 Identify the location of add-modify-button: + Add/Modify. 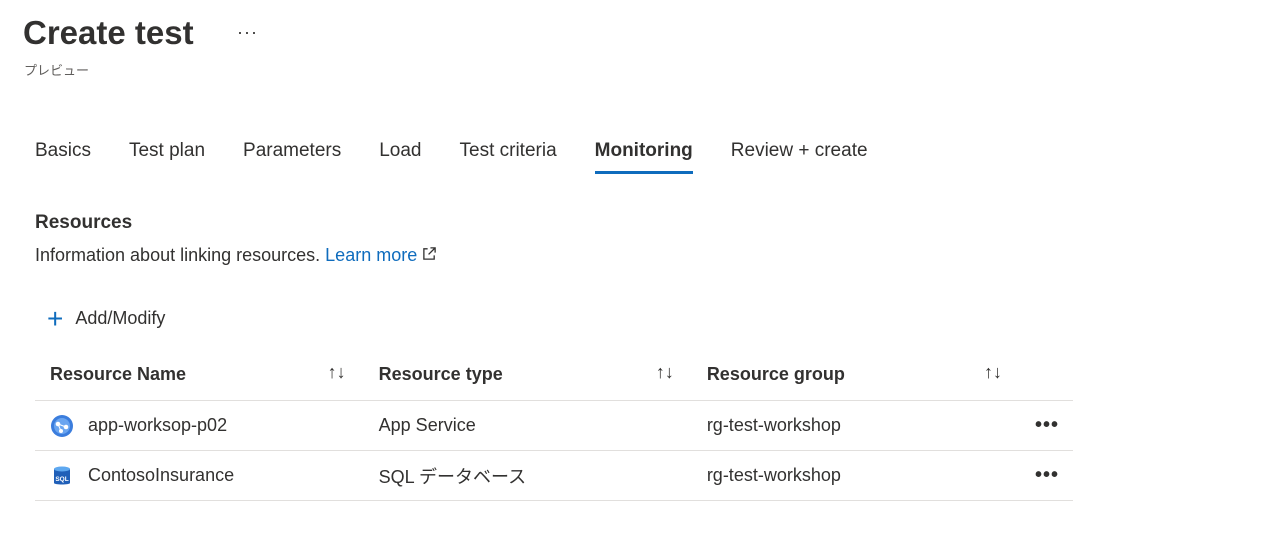
(106, 318).